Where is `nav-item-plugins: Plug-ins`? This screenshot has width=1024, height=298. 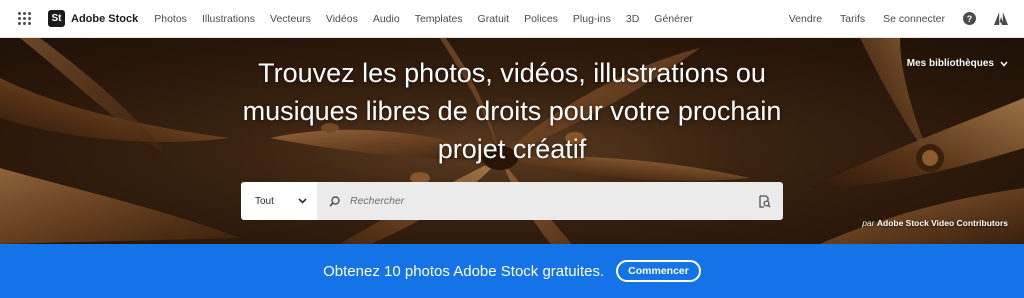 nav-item-plugins: Plug-ins is located at coordinates (592, 19).